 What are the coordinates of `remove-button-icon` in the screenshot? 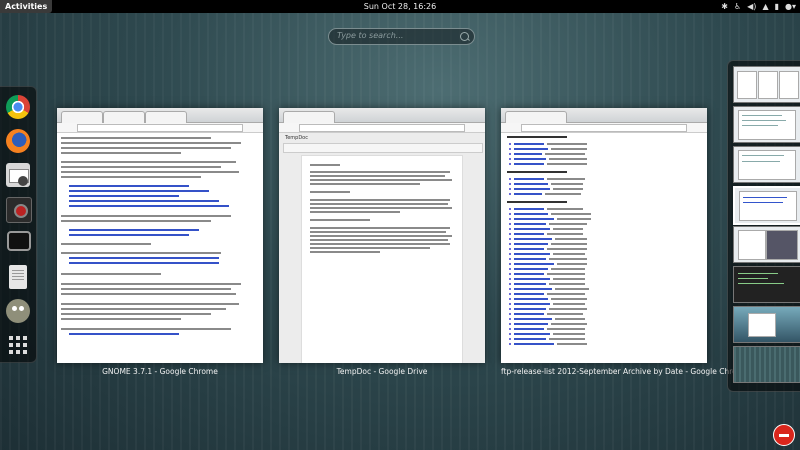 It's located at (784, 435).